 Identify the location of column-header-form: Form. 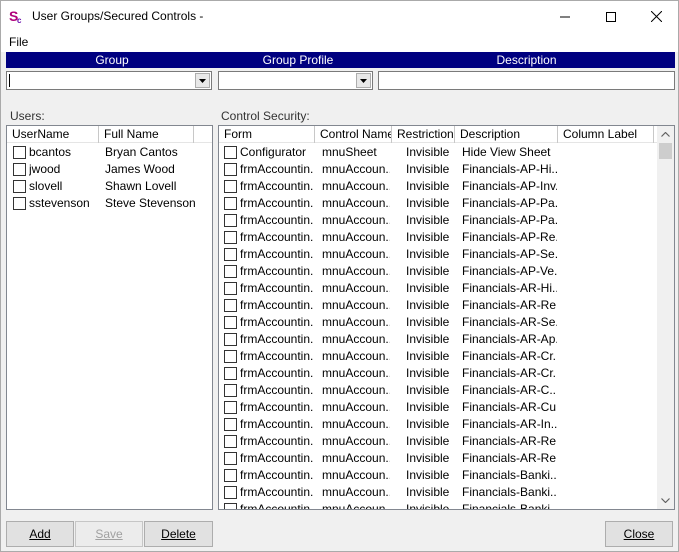
(267, 134).